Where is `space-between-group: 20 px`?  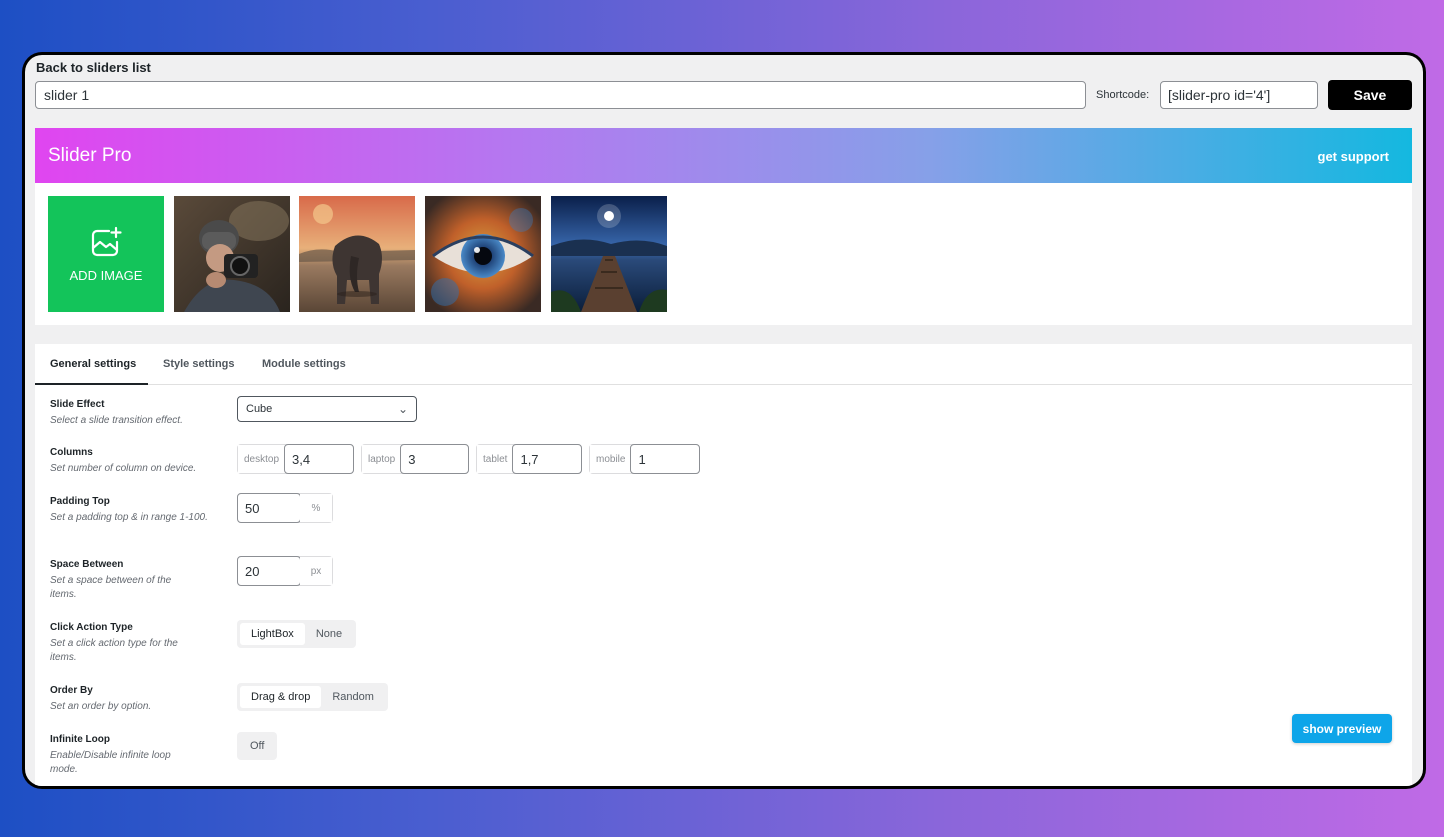 space-between-group: 20 px is located at coordinates (285, 571).